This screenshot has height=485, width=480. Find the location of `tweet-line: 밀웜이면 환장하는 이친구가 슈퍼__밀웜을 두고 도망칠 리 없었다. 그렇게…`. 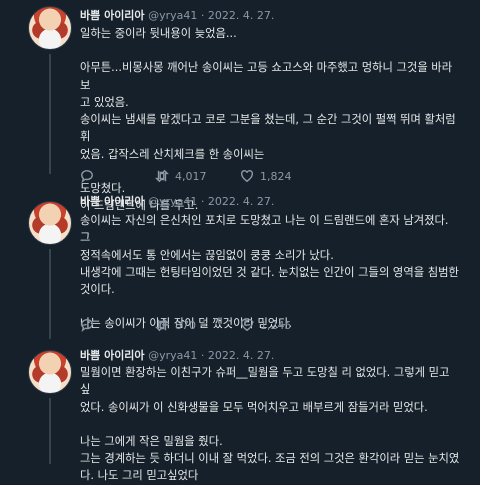

tweet-line: 밀웜이면 환장하는 이친구가 슈퍼__밀웜을 두고 도망칠 리 없었다. 그렇게… is located at coordinates (266, 381).